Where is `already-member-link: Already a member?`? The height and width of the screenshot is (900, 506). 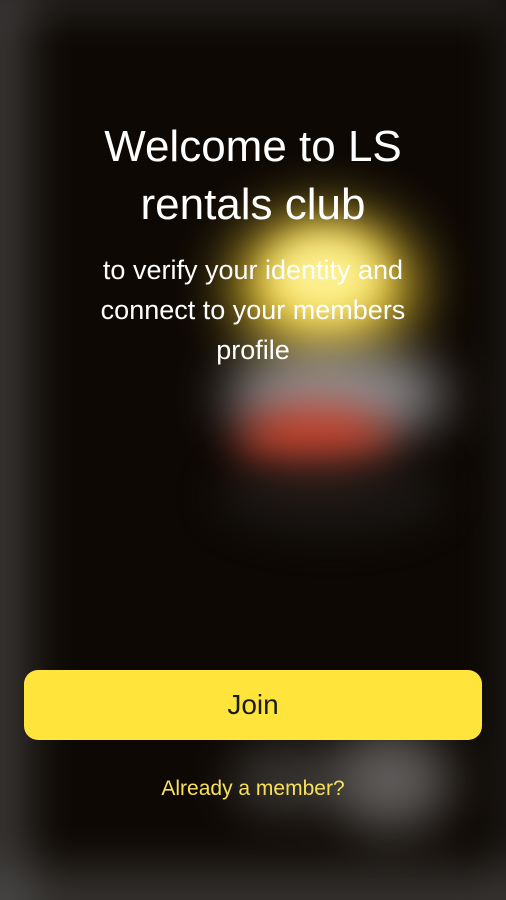
already-member-link: Already a member? is located at coordinates (253, 789).